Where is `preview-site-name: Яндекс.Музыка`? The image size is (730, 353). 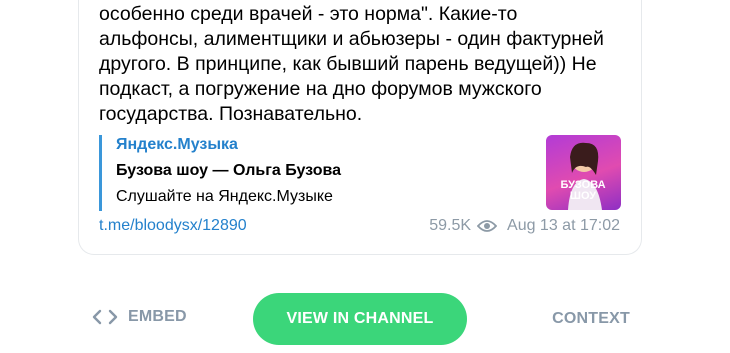
preview-site-name: Яндекс.Музыка is located at coordinates (177, 144).